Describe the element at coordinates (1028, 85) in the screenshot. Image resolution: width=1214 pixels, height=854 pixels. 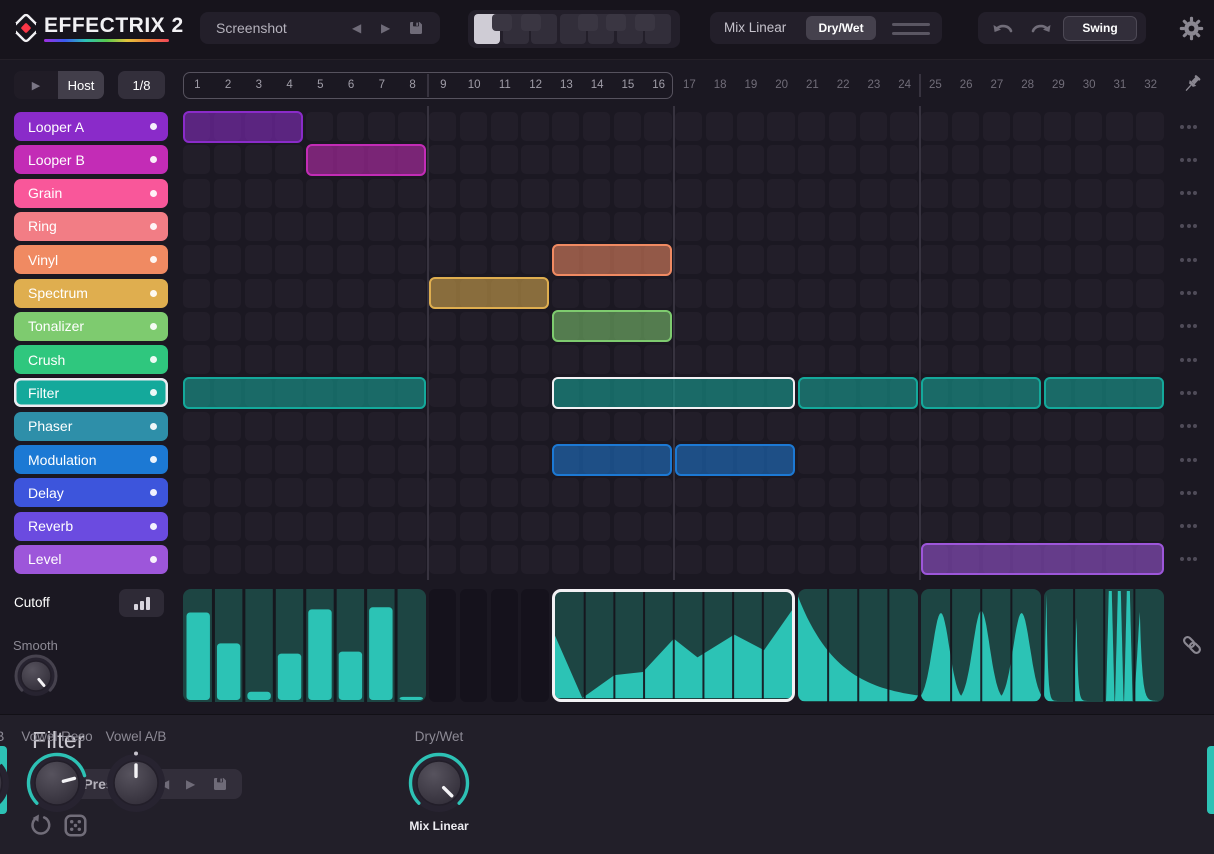
I see `step-number: 28` at that location.